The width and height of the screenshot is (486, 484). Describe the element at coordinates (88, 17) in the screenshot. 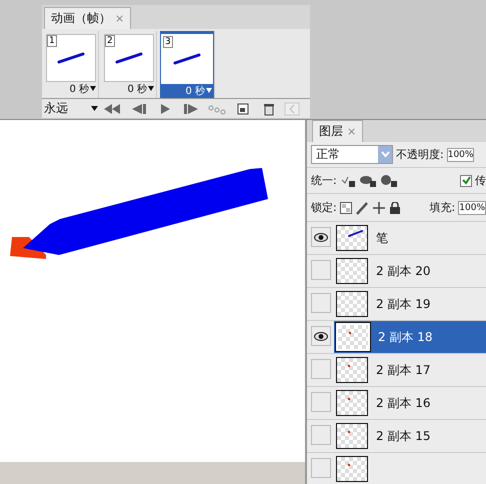

I see `animation-tab: 动画（帧） ×` at that location.